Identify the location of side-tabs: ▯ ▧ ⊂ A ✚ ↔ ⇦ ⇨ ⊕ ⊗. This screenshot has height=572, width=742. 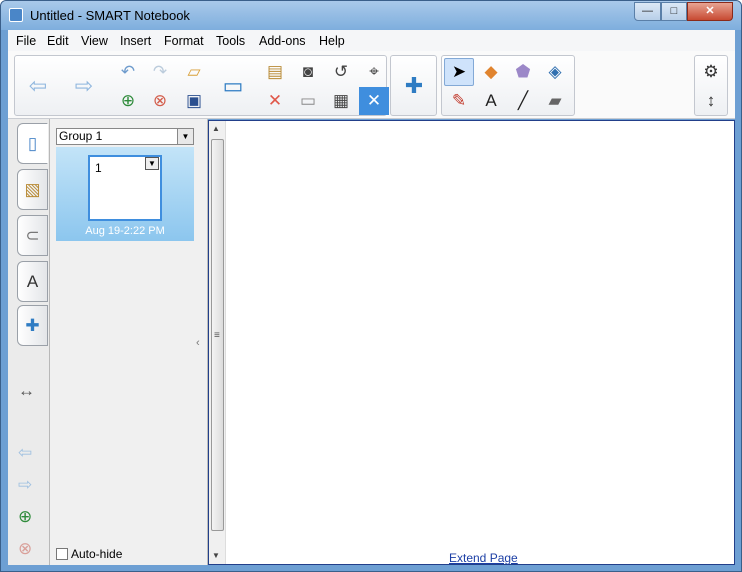
(29, 342).